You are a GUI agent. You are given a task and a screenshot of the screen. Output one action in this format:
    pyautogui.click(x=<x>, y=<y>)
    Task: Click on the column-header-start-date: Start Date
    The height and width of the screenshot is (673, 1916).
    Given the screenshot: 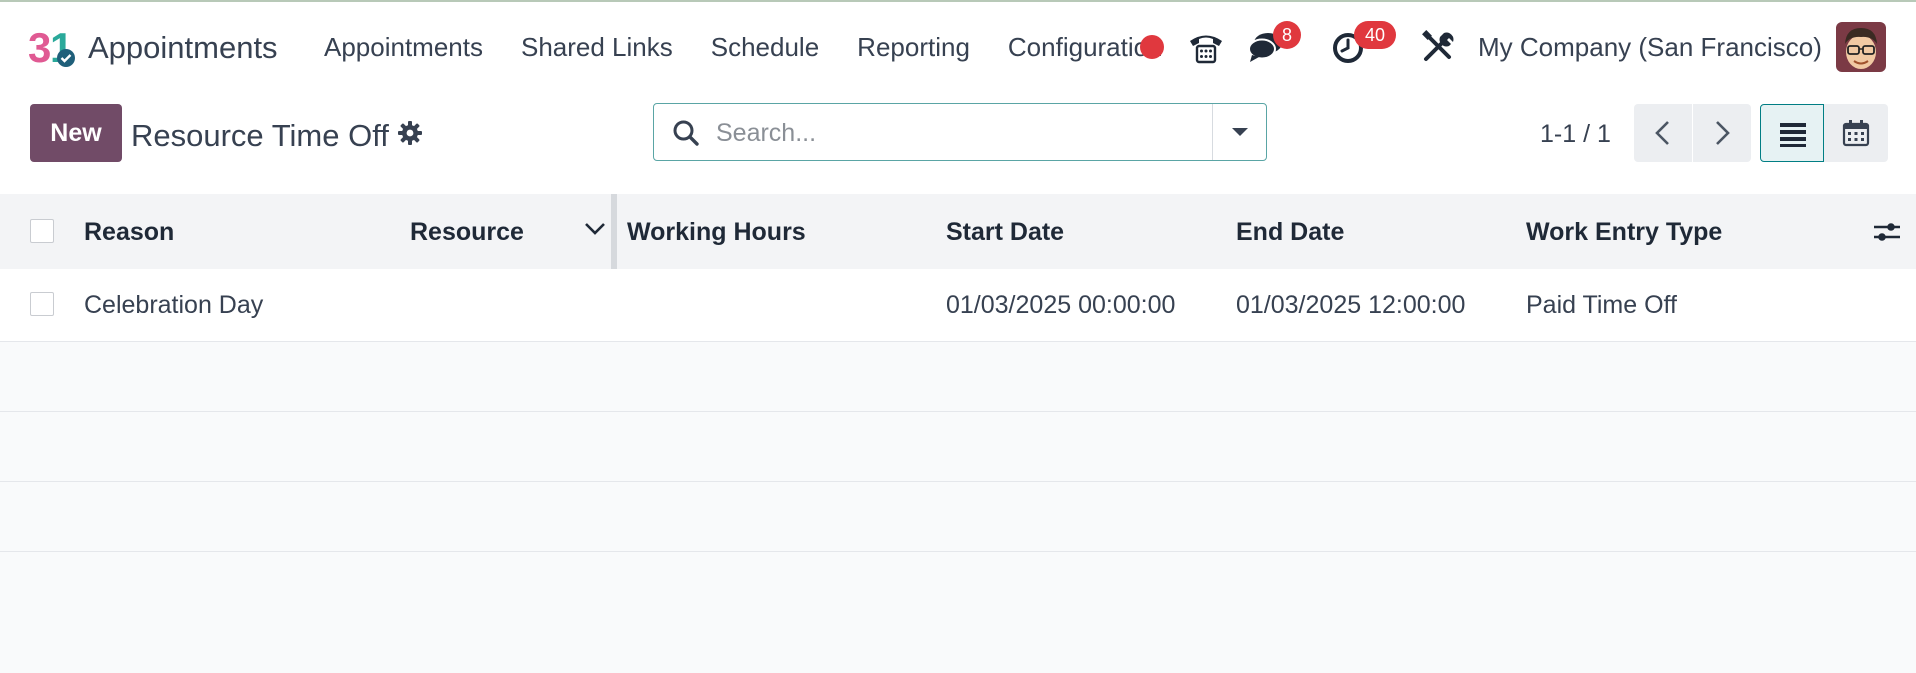 What is the action you would take?
    pyautogui.click(x=1005, y=232)
    